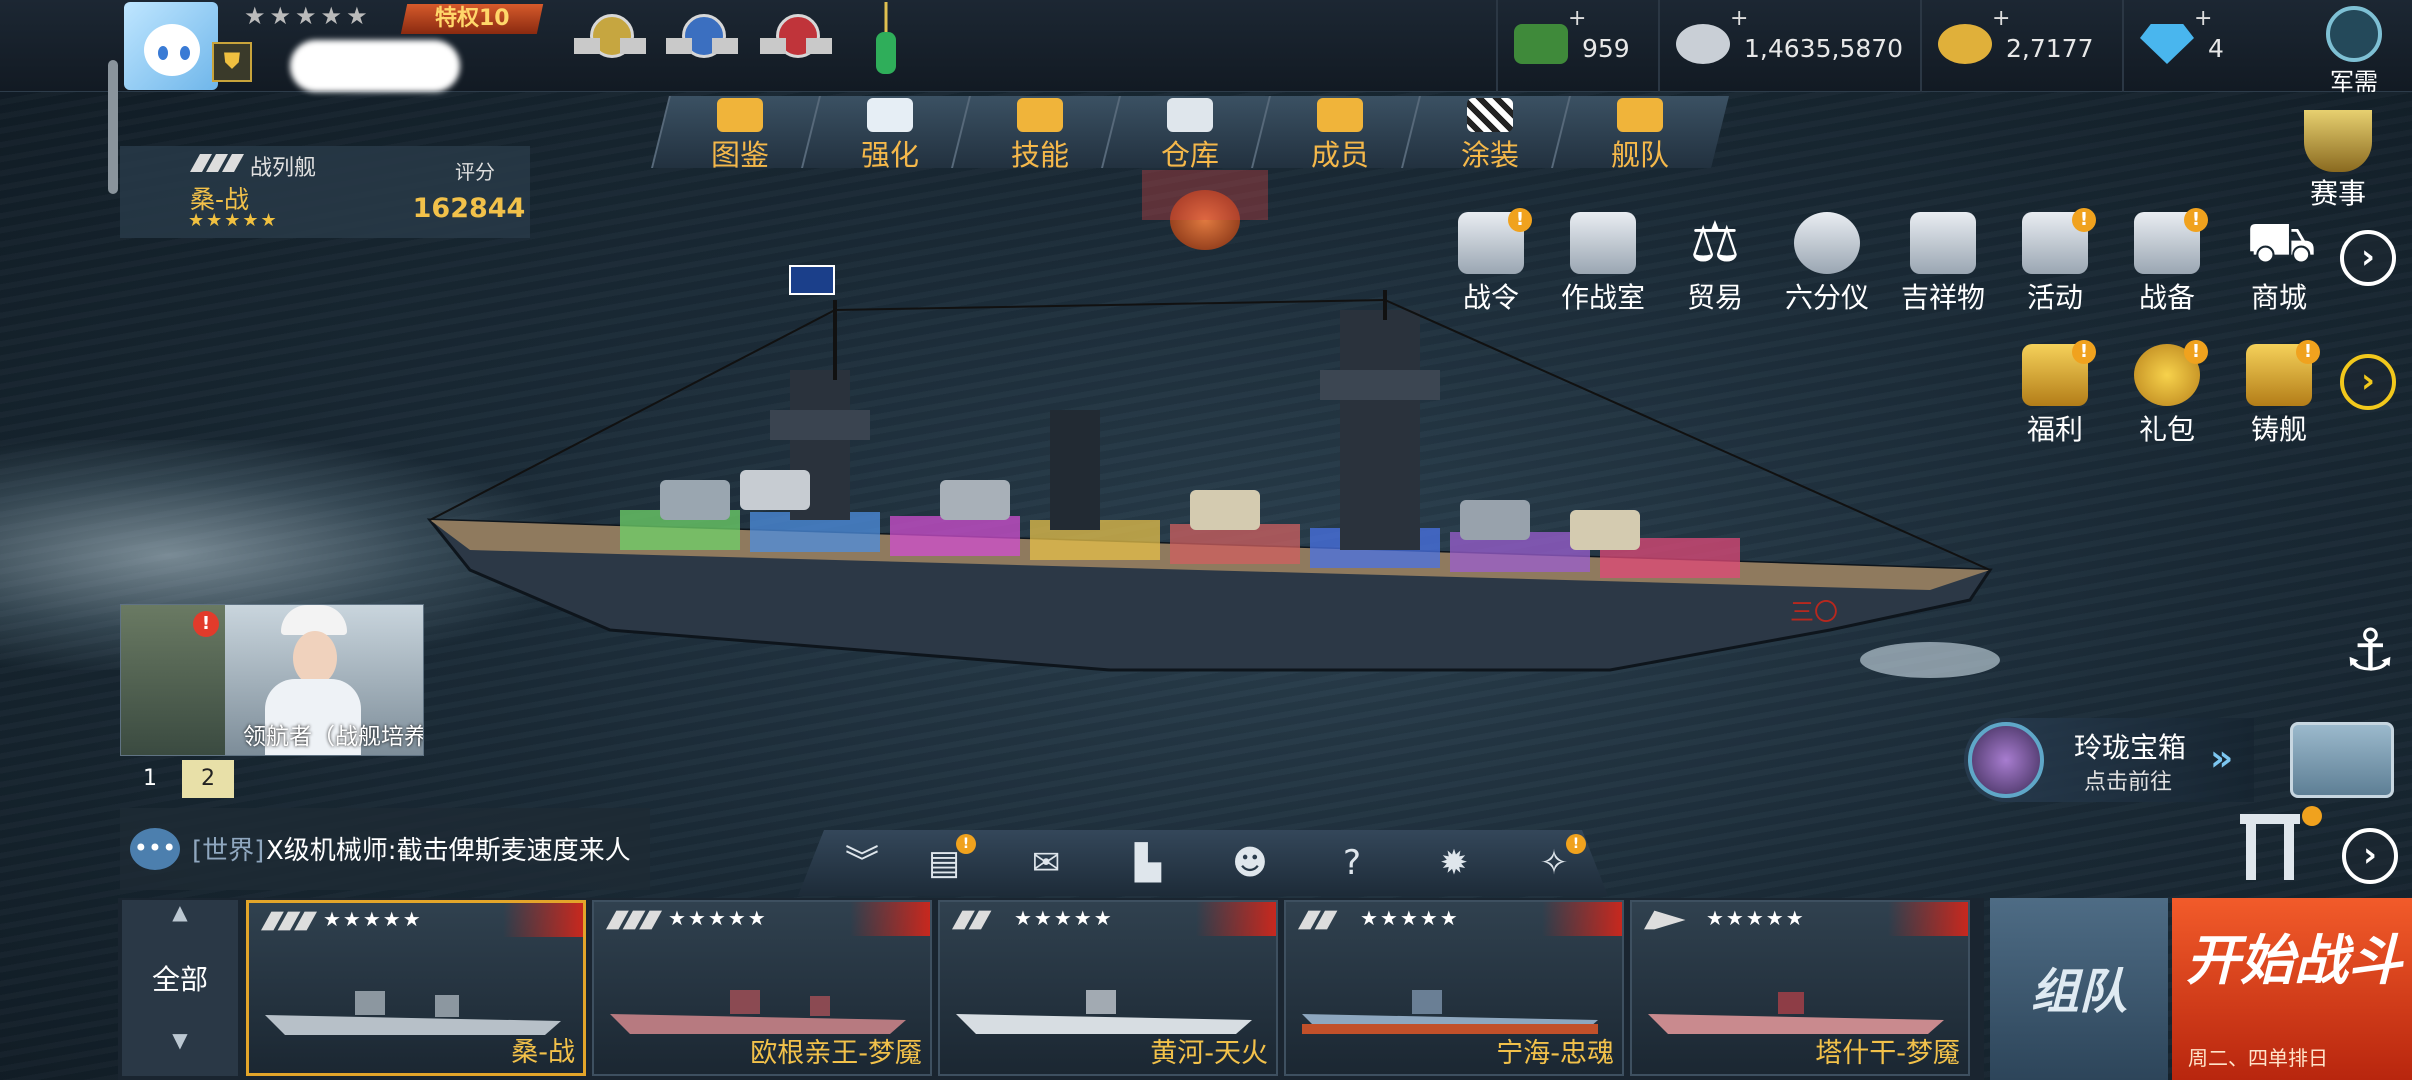 The width and height of the screenshot is (2412, 1080). What do you see at coordinates (610, 42) in the screenshot?
I see `silver-medal-icon` at bounding box center [610, 42].